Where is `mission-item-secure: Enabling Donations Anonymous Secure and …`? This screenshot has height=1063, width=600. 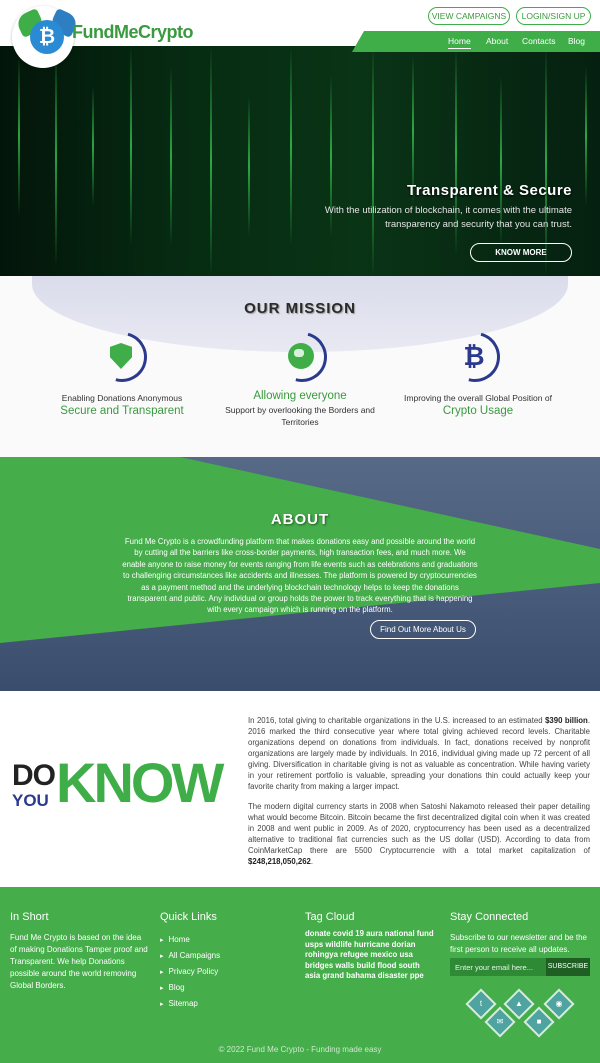
mission-item-secure: Enabling Donations Anonymous Secure and … is located at coordinates (122, 405).